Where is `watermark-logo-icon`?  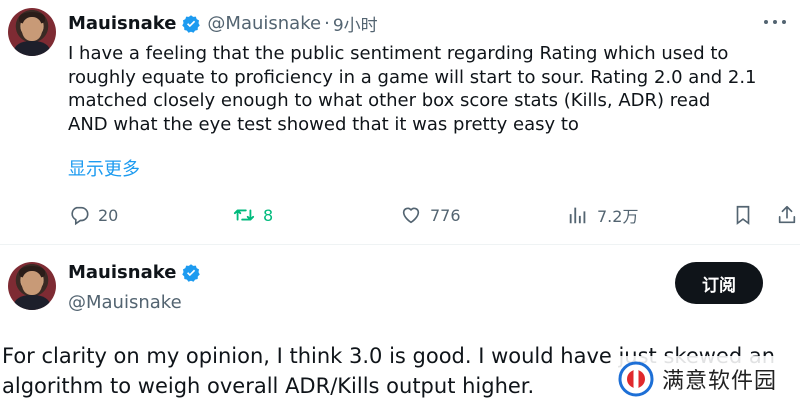
watermark-logo-icon is located at coordinates (636, 379).